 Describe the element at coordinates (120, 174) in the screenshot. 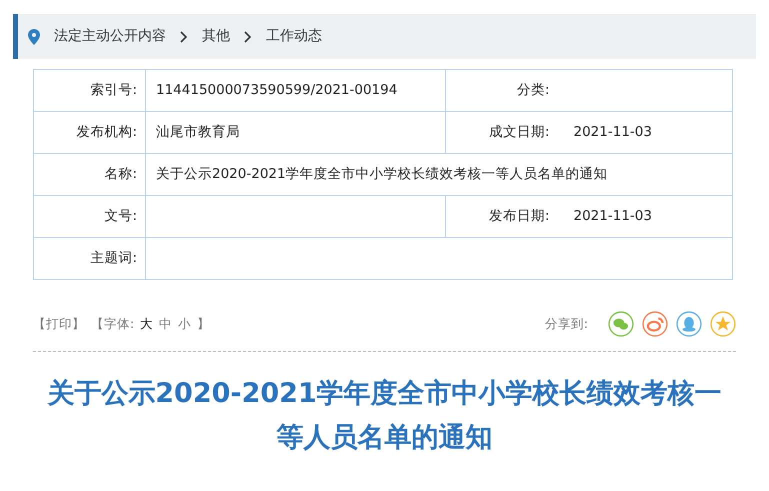

I see `field-label: 名称:` at that location.